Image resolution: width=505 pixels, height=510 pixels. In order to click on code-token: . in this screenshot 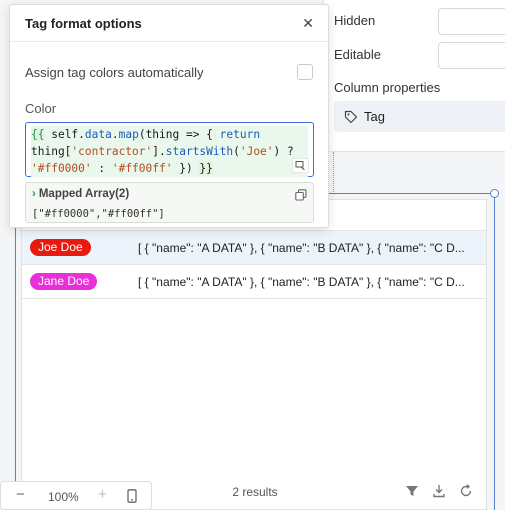, I will do `click(115, 134)`.